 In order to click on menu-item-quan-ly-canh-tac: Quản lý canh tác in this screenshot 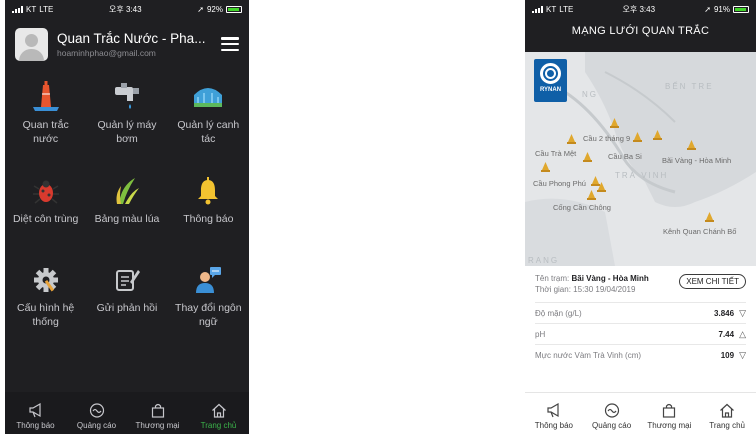, I will do `click(208, 127)`.